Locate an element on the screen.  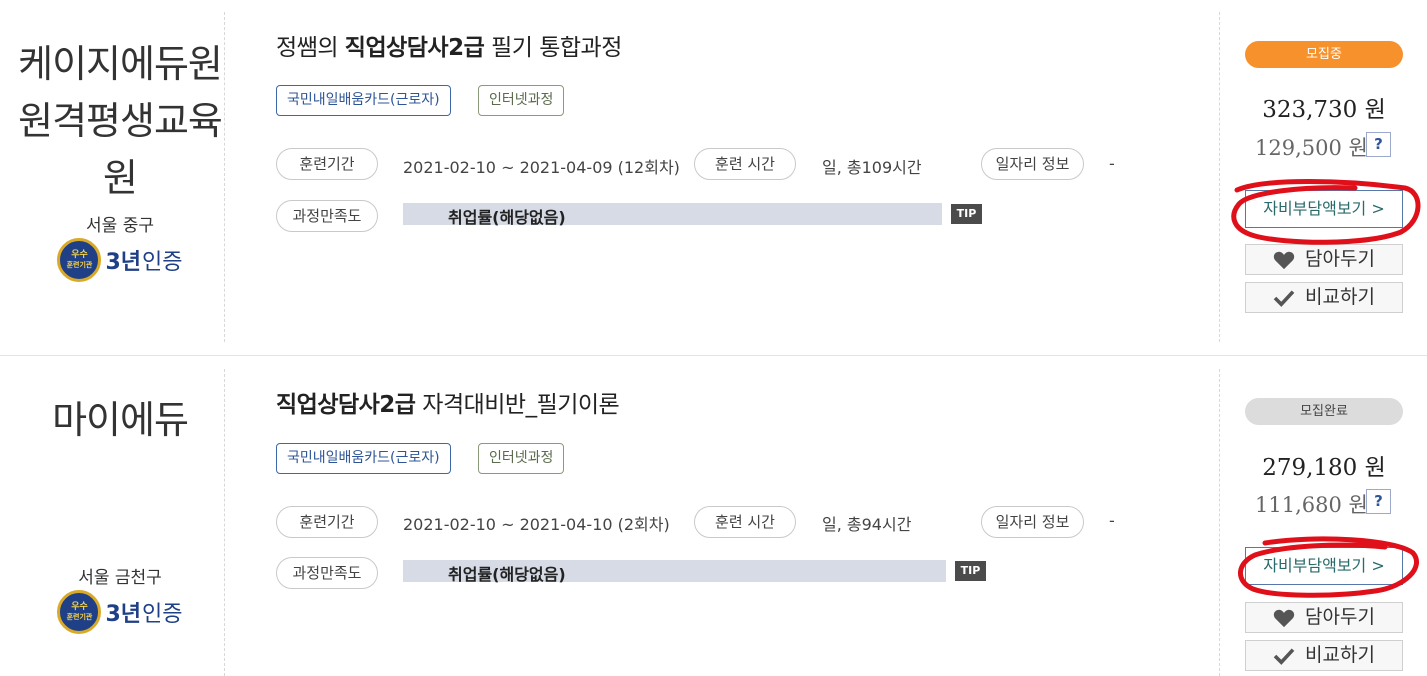
institution-info: 마이에듀 서울 금천구 우수 훈련기관 3년 인증 is located at coordinates (120, 513).